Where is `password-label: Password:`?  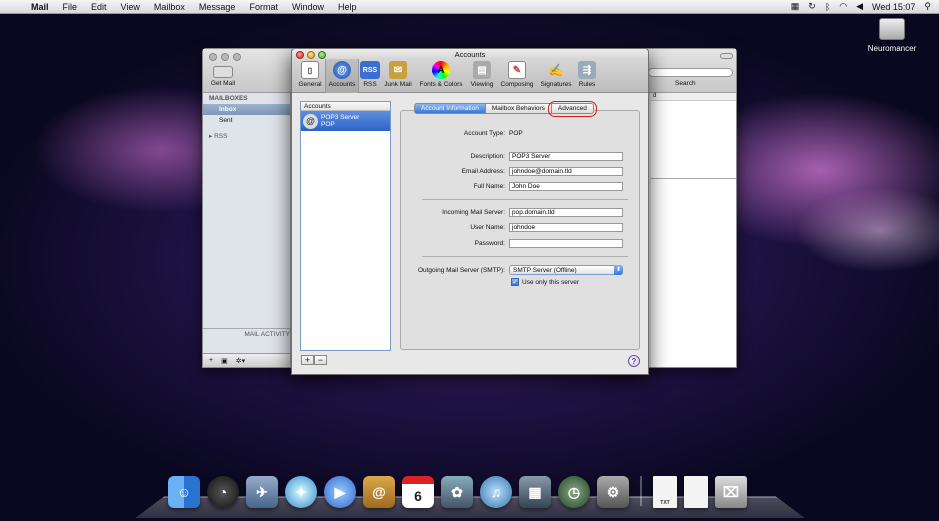 password-label: Password: is located at coordinates (489, 243).